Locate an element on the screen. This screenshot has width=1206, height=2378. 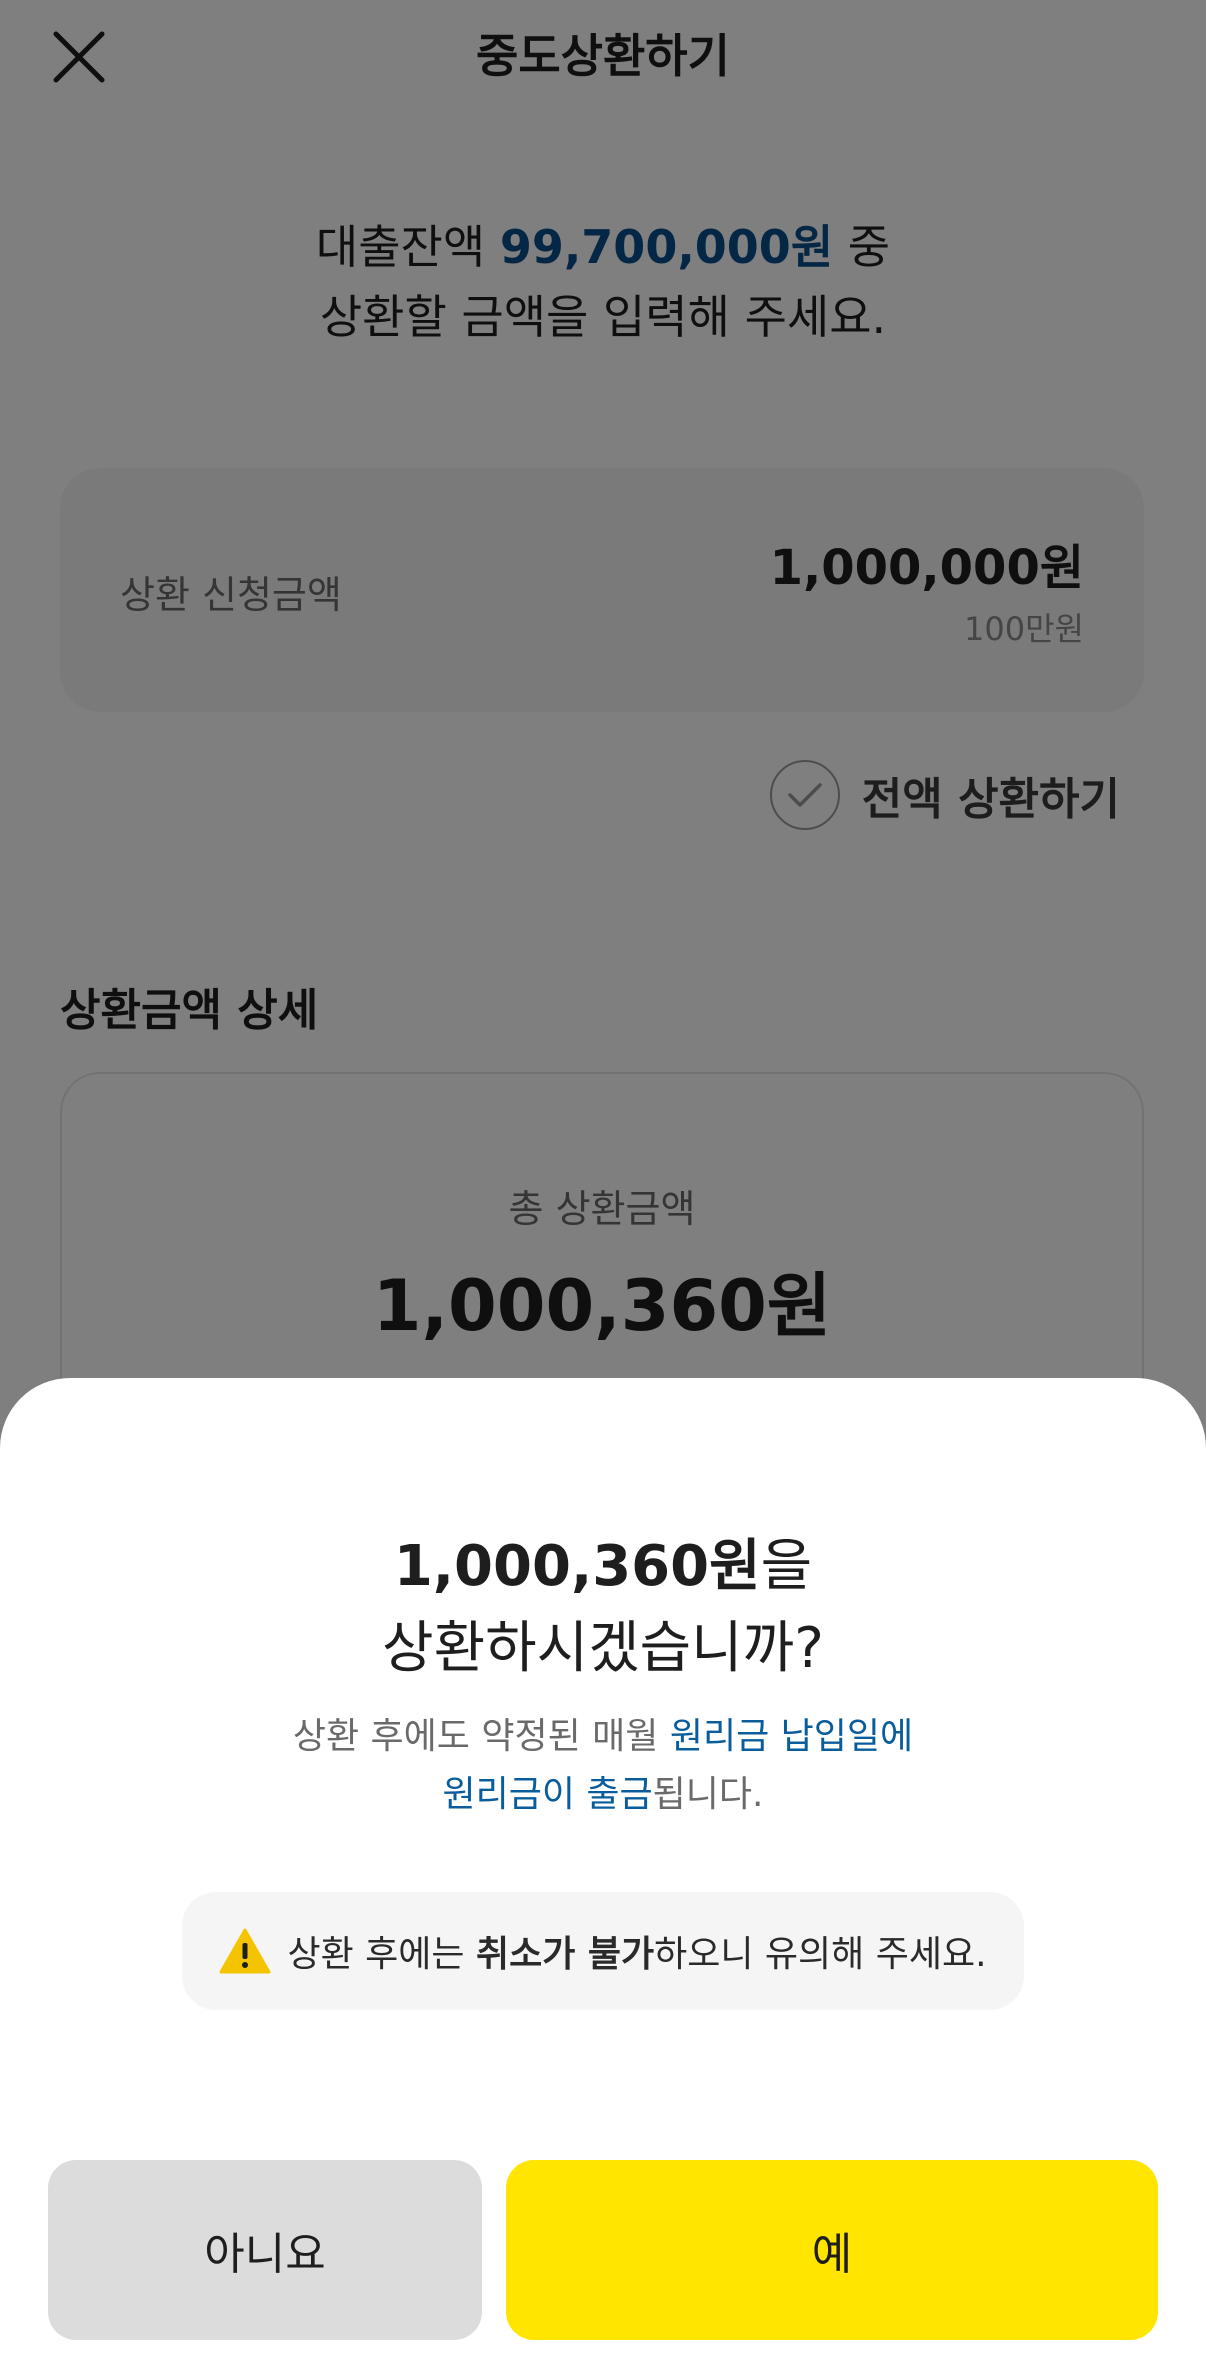
sheet-title: 1,000,360원을 상환하시겠습니까? is located at coordinates (603, 1608).